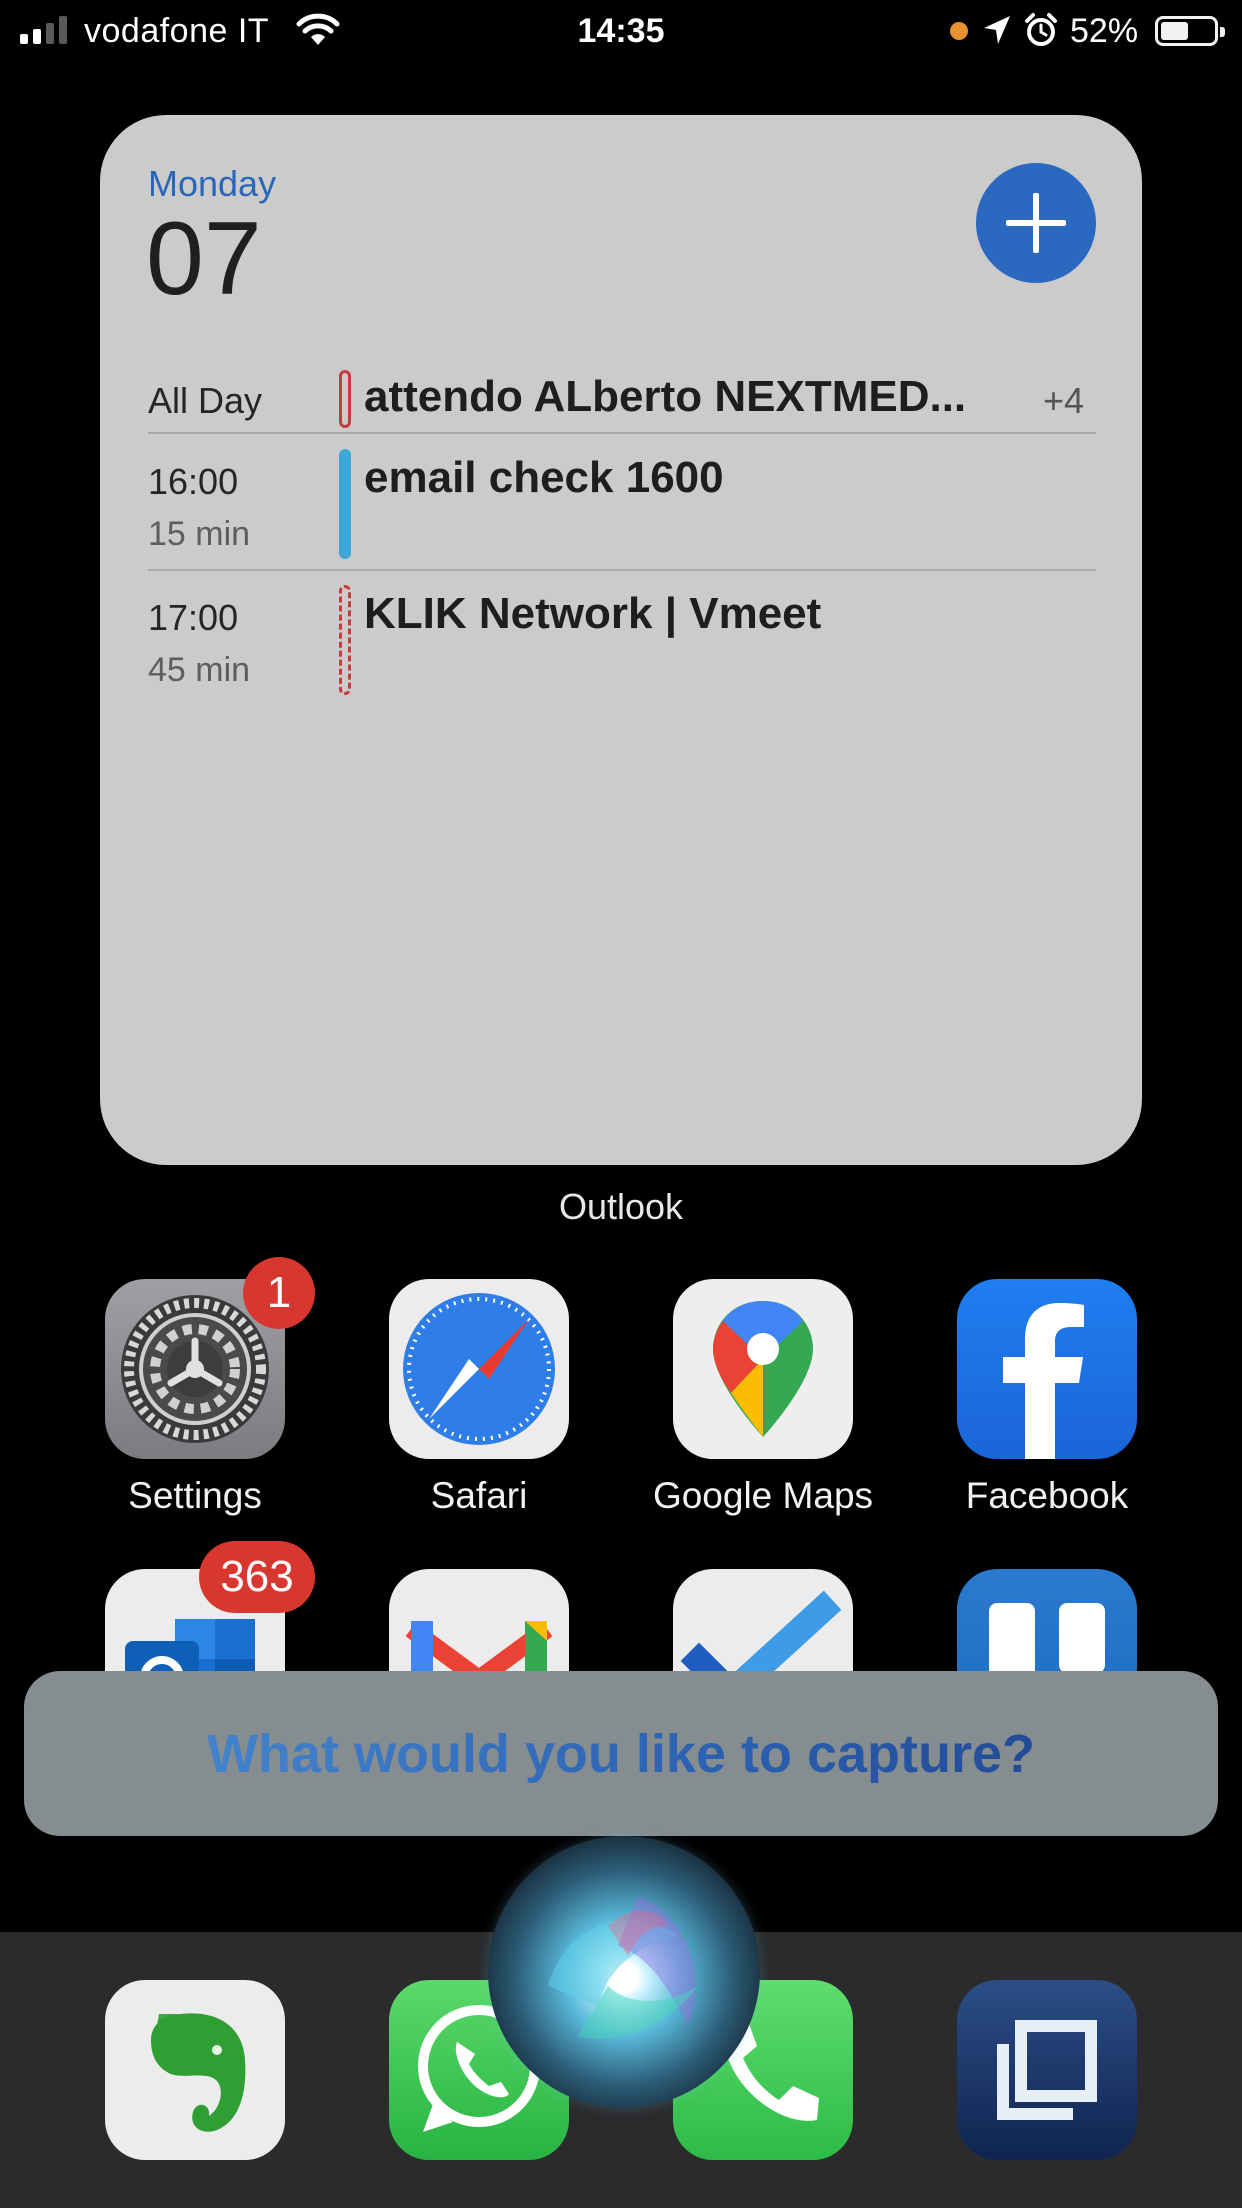  Describe the element at coordinates (479, 1369) in the screenshot. I see `safari-compass-icon` at that location.